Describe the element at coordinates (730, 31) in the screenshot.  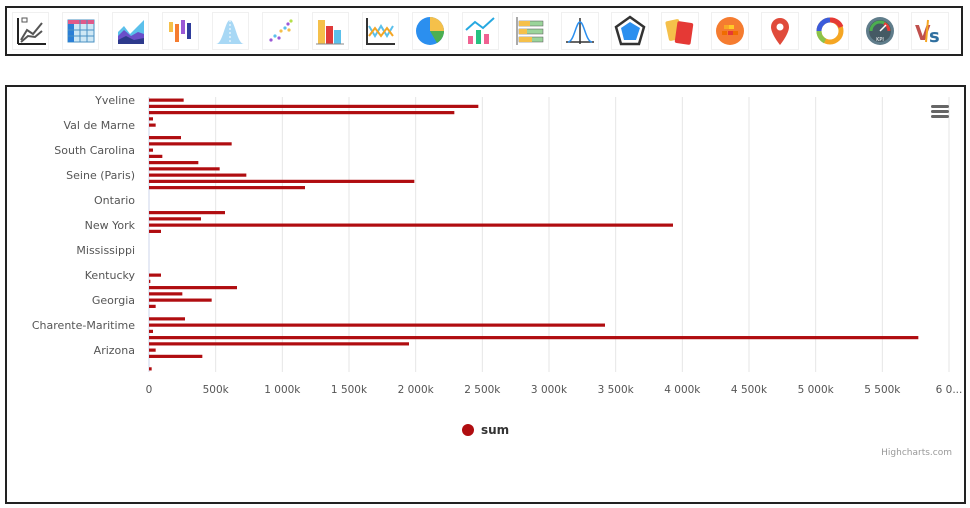
I see `toolbar-button-heatmap` at that location.